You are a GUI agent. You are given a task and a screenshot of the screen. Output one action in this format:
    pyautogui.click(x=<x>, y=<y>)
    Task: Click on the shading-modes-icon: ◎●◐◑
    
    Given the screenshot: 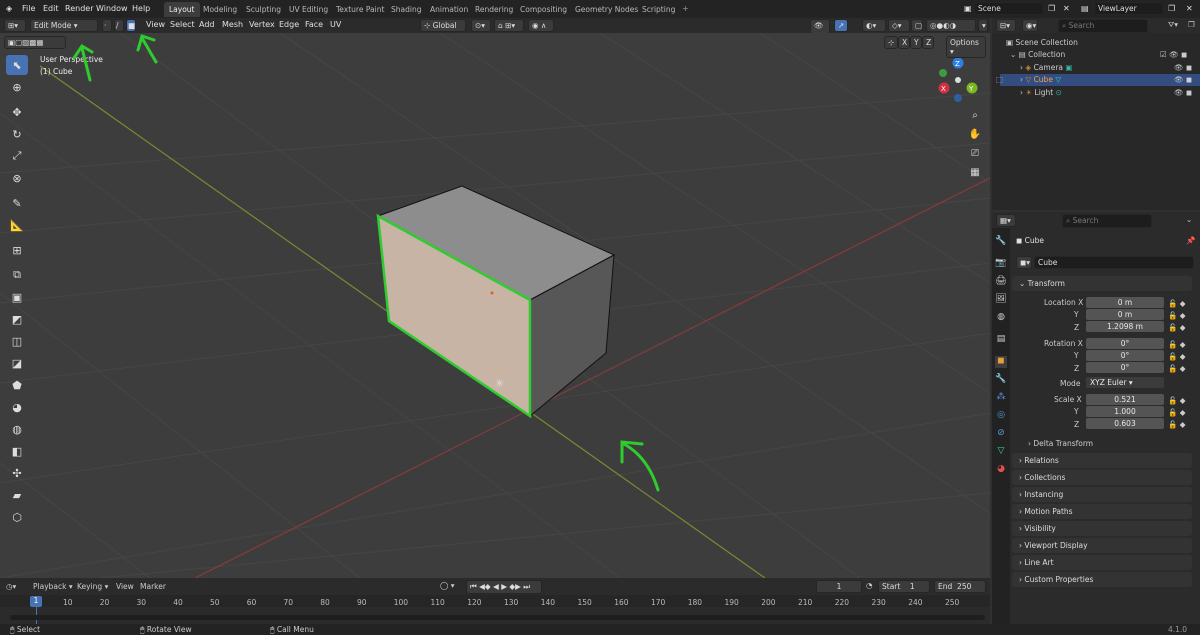 What is the action you would take?
    pyautogui.click(x=951, y=25)
    